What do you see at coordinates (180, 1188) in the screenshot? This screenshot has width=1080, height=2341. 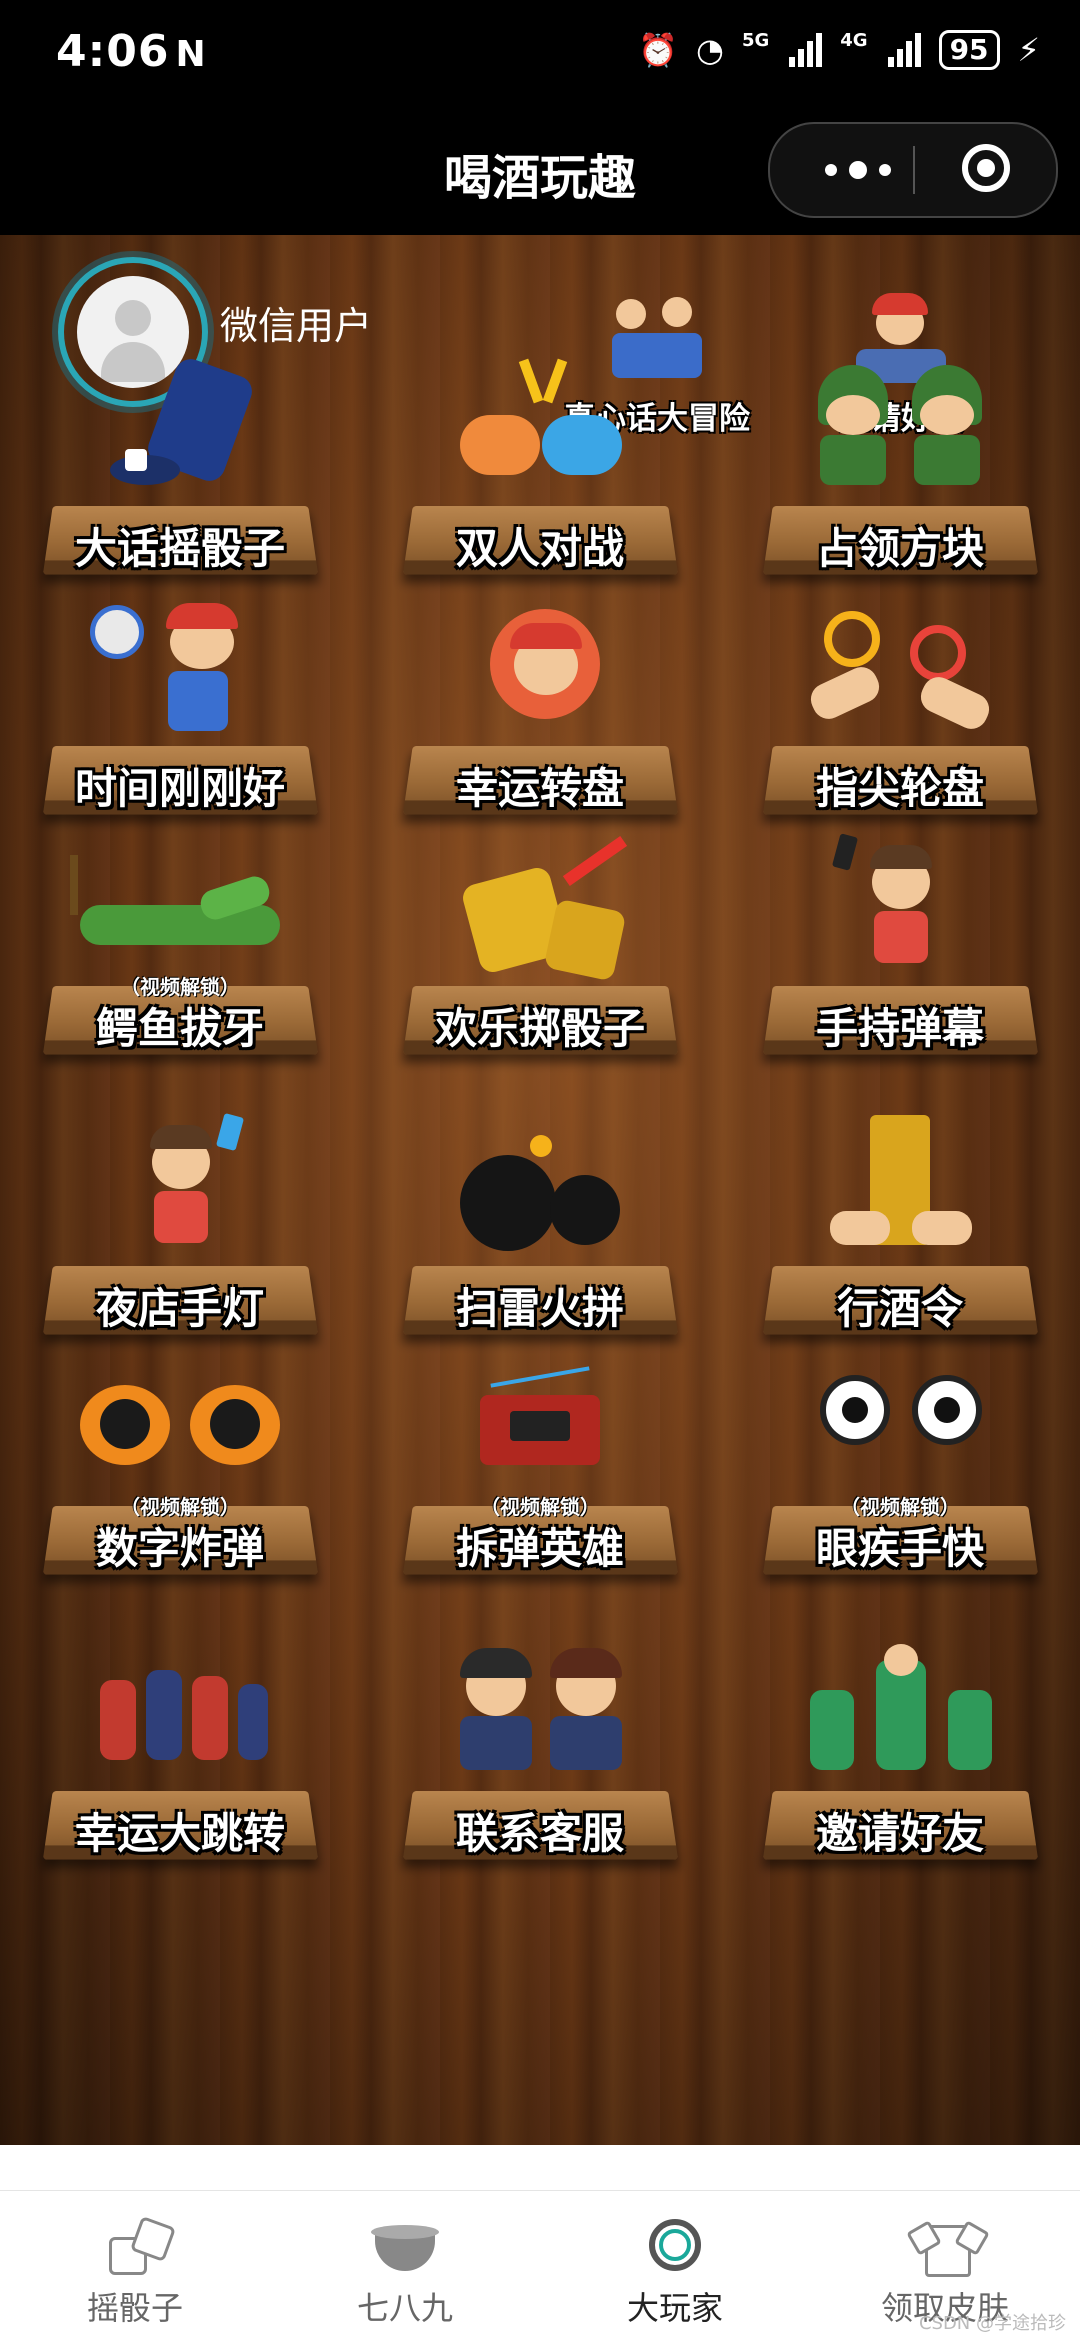 I see `phone-light-icon` at bounding box center [180, 1188].